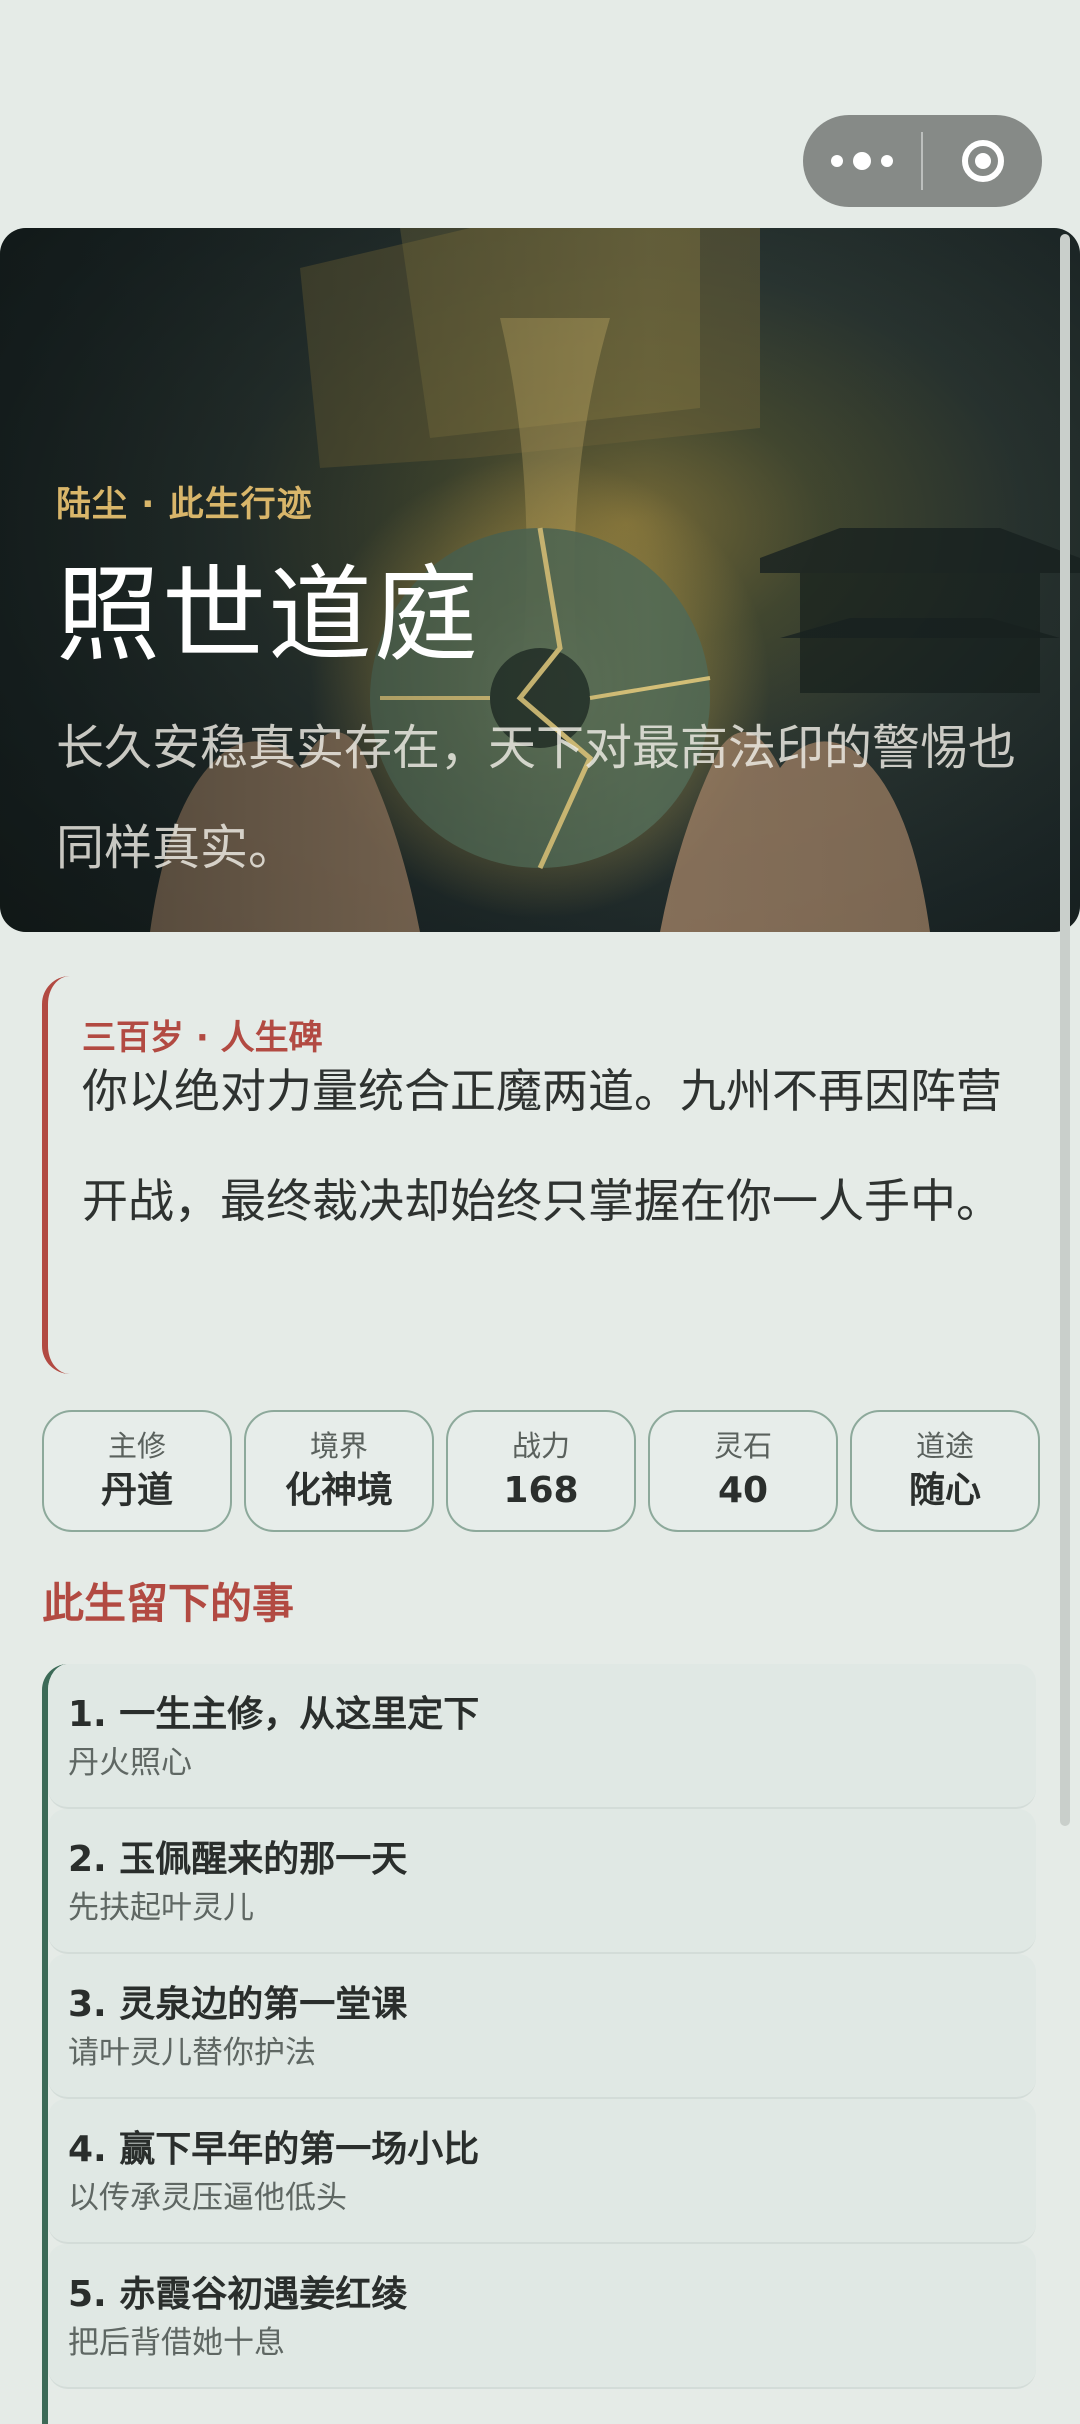 Image resolution: width=1080 pixels, height=2424 pixels. I want to click on hero-subtitle: 长久安稳真实存在，天下对最高法印的警惕也同样真实。, so click(536, 798).